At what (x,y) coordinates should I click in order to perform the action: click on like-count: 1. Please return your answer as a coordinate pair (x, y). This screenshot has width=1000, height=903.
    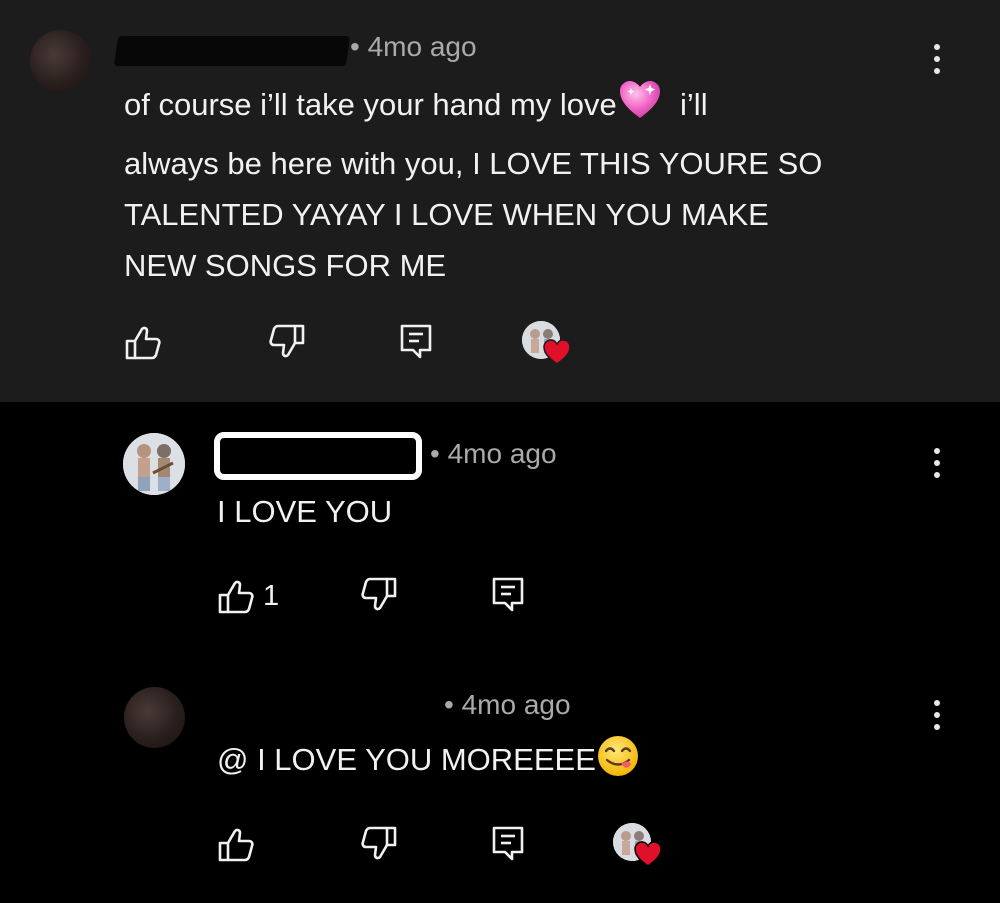
    Looking at the image, I should click on (271, 596).